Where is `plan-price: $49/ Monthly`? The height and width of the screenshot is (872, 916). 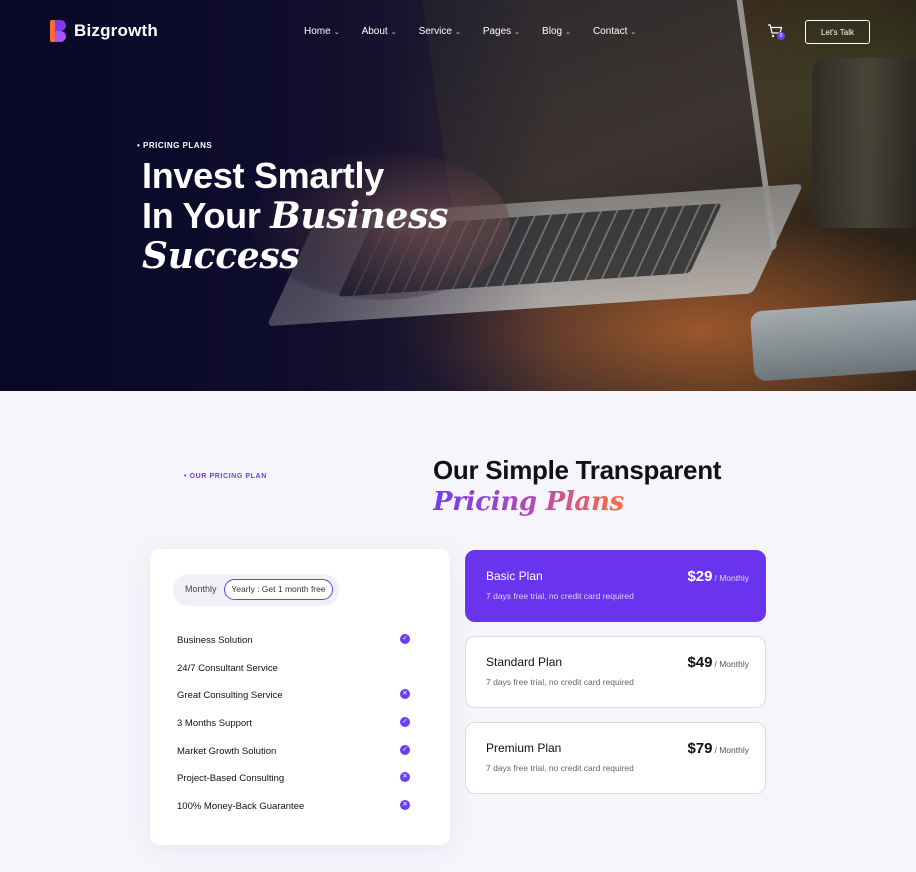 plan-price: $49/ Monthly is located at coordinates (718, 662).